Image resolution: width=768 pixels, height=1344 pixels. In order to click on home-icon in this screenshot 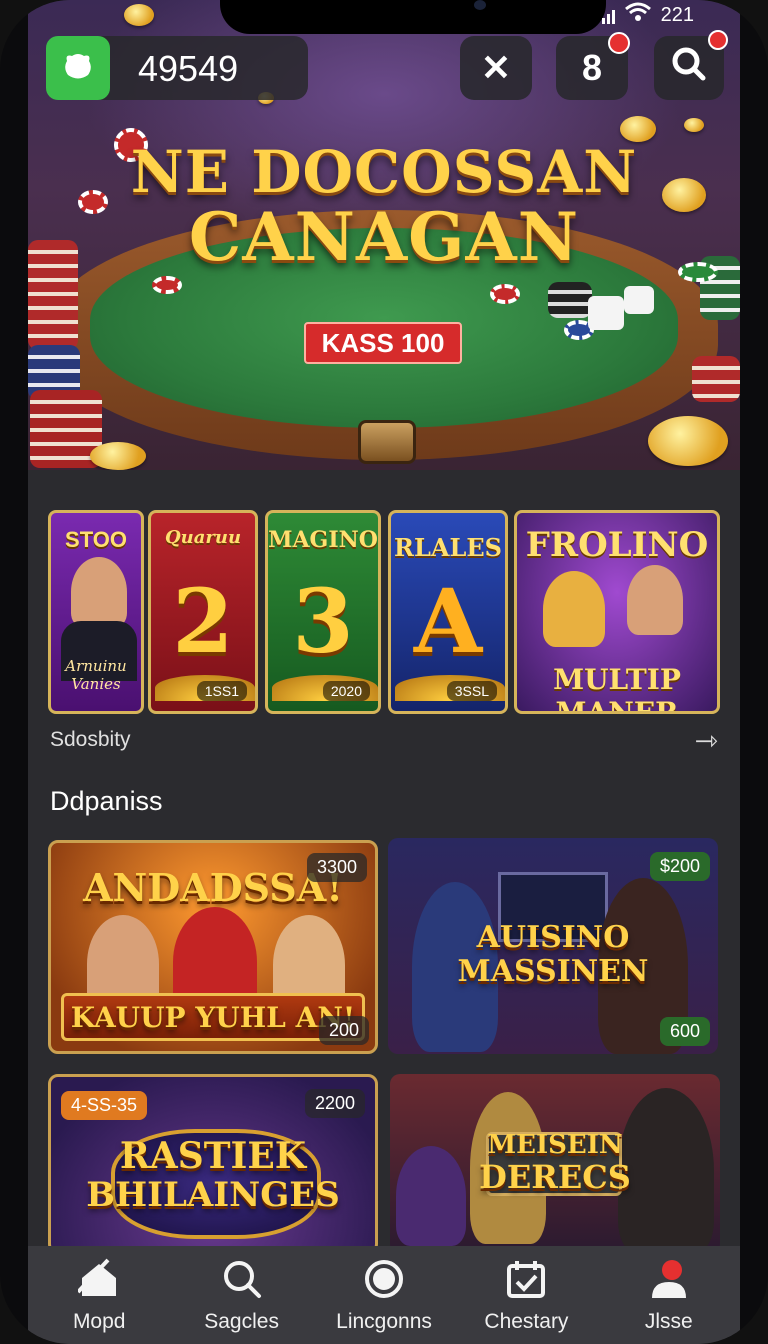, I will do `click(97, 1277)`.